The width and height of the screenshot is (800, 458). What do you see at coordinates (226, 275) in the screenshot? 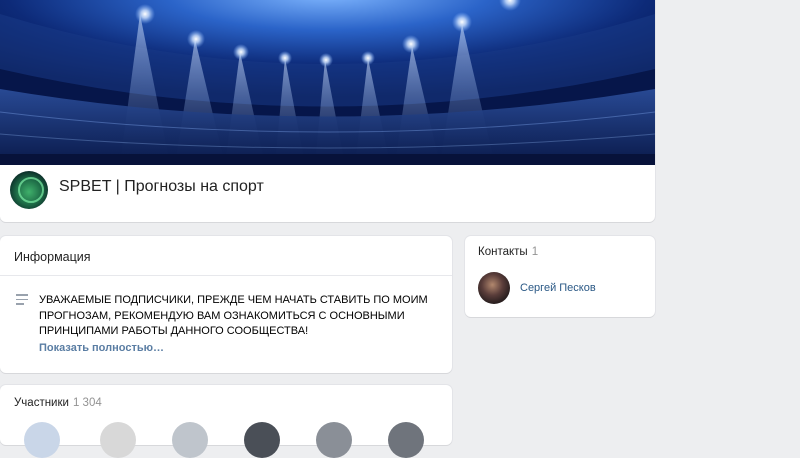
I see `info-divider` at bounding box center [226, 275].